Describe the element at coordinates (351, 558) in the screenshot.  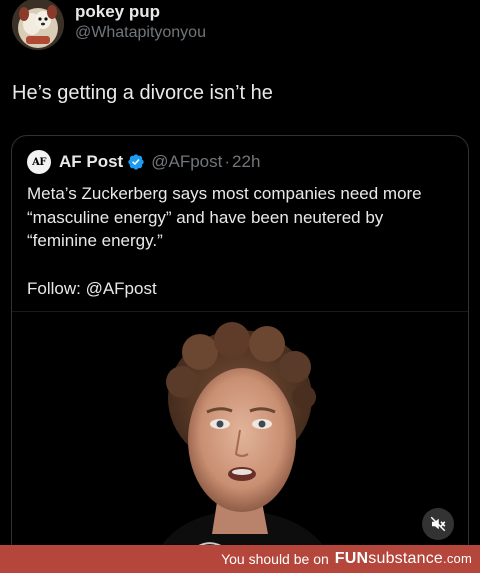
I see `brand-bold: FUN` at that location.